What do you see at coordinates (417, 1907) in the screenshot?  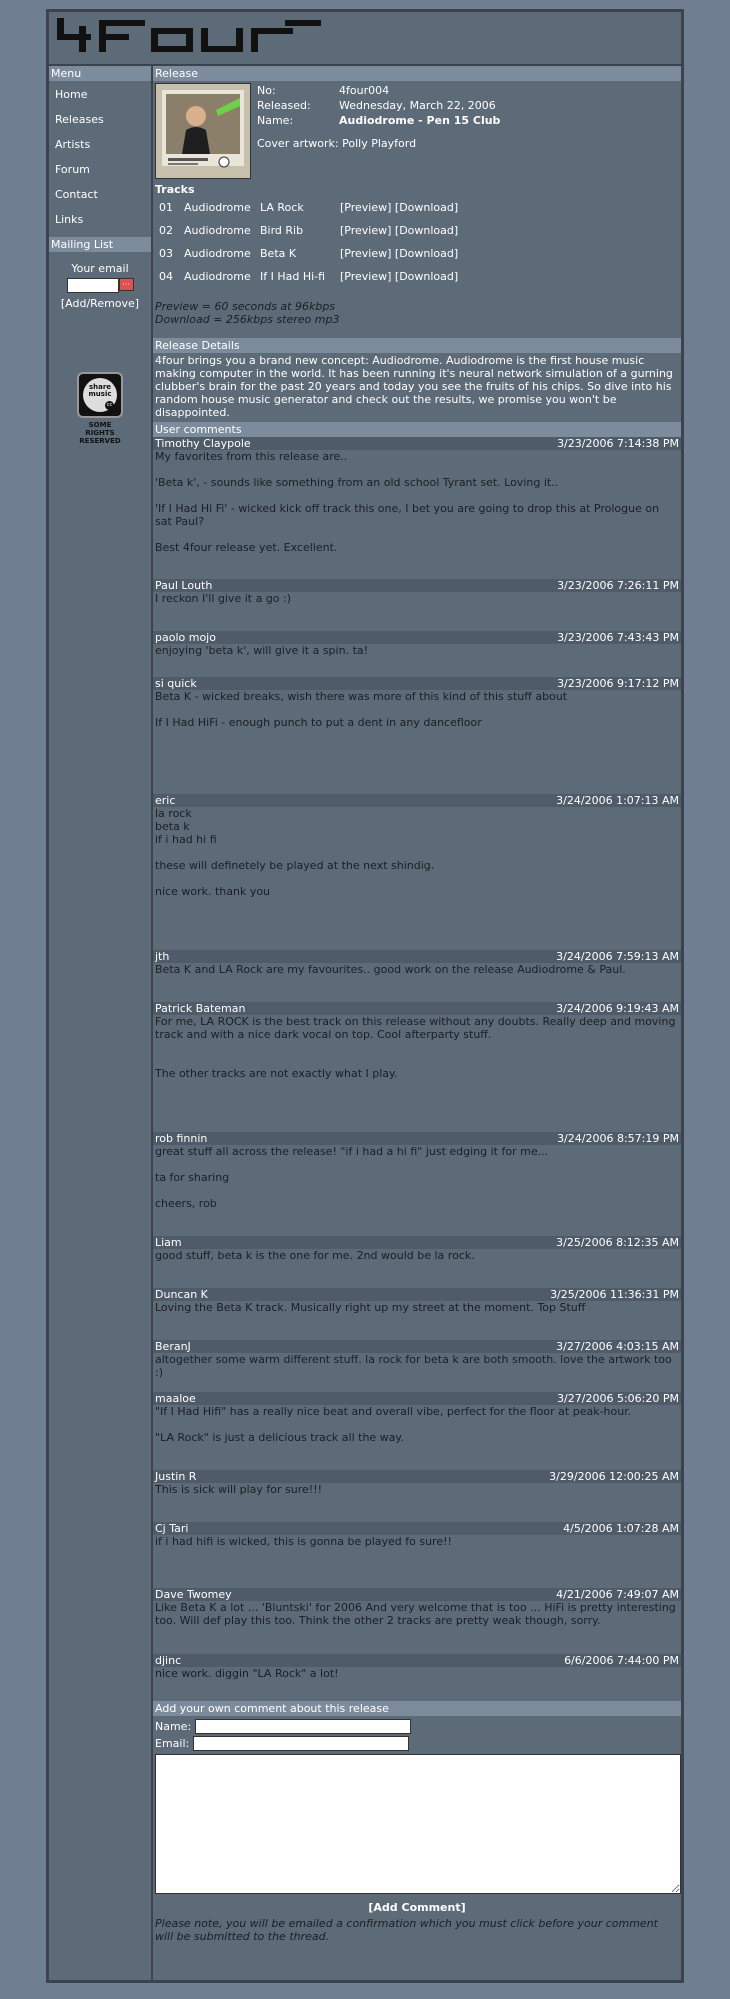 I see `add-comment-button: [Add Comment]` at bounding box center [417, 1907].